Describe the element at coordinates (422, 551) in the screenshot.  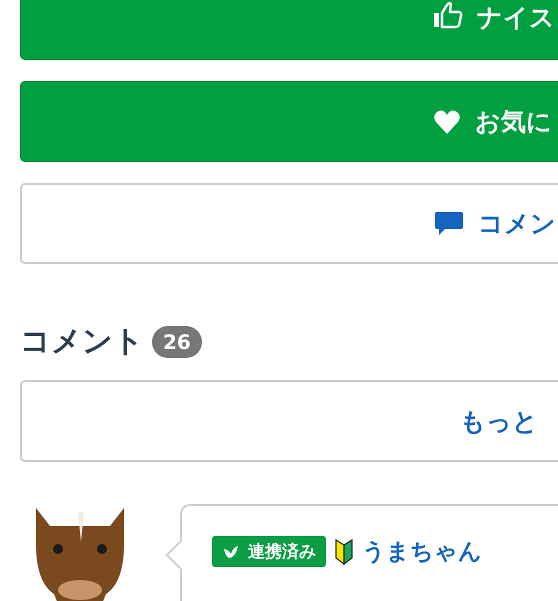
I see `author-link: うまちゃん` at that location.